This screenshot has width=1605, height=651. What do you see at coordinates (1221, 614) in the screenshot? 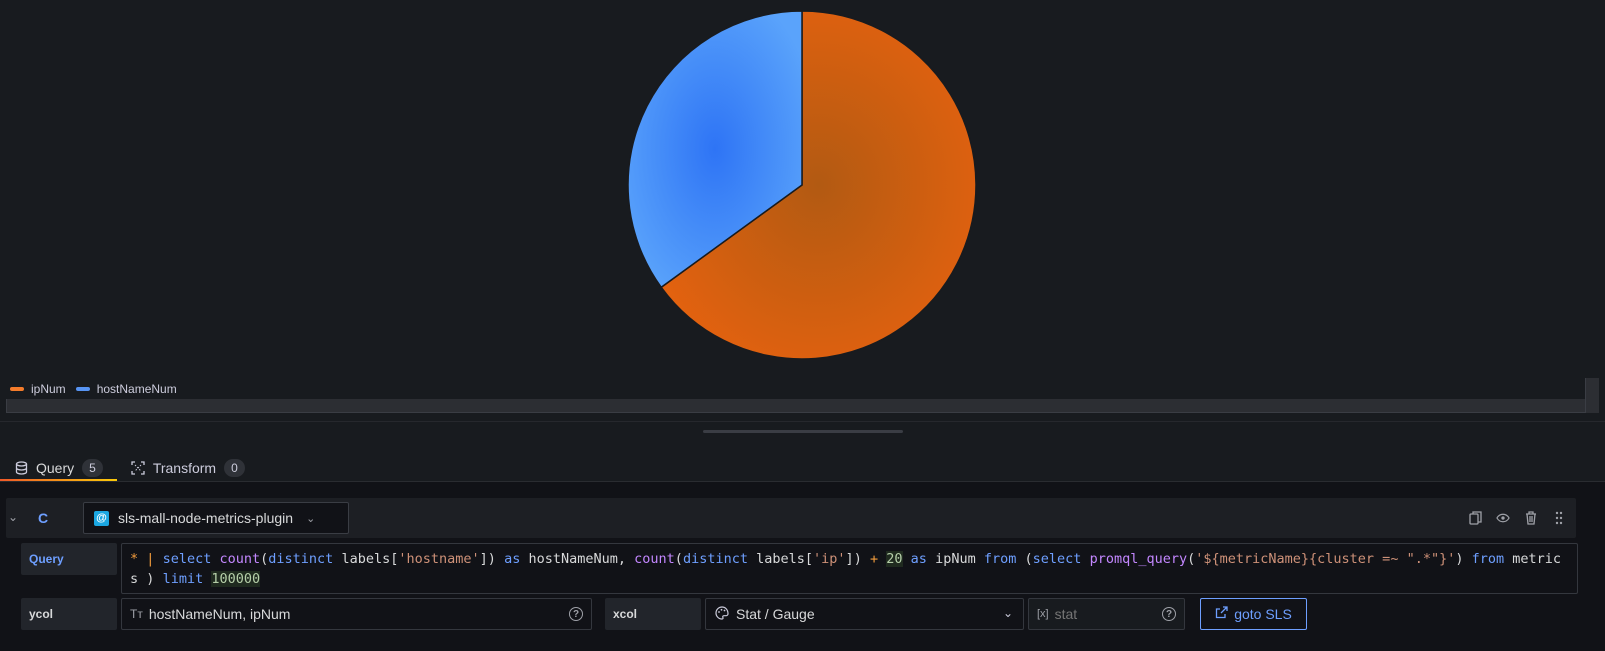
I see `external-link-icon` at bounding box center [1221, 614].